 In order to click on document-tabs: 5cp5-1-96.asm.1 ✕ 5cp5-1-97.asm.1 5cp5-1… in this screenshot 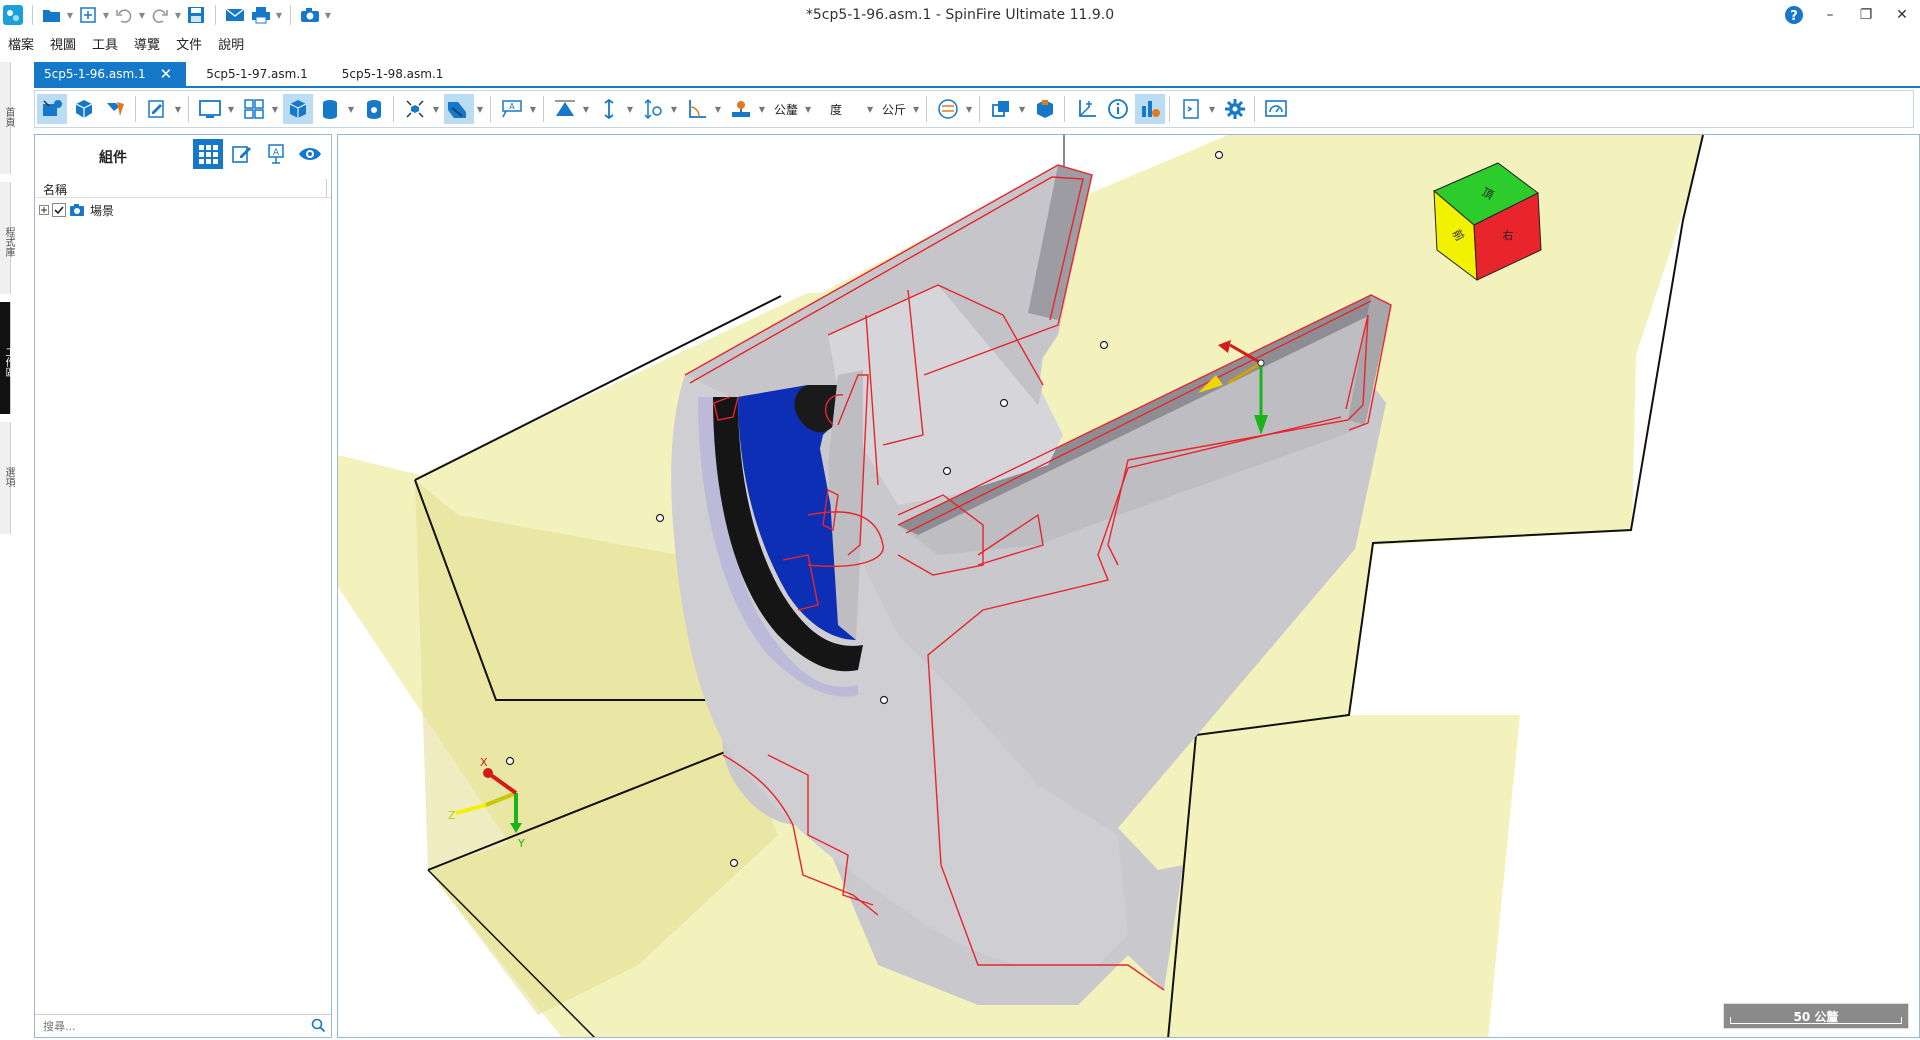, I will do `click(250, 74)`.